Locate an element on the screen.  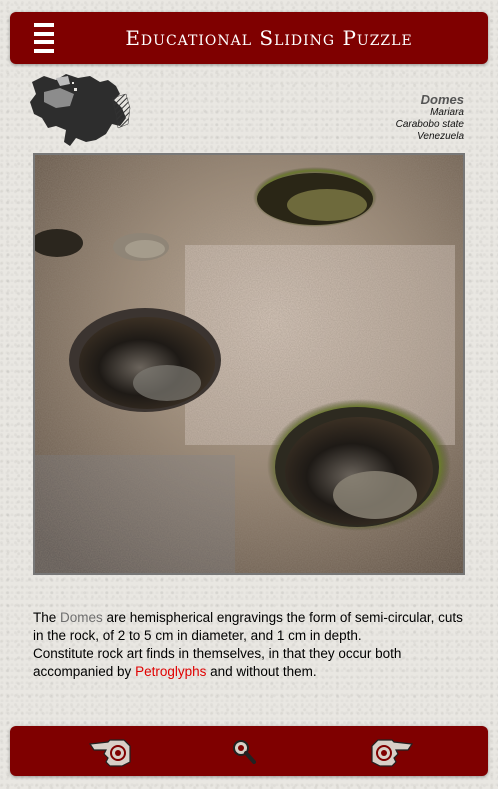
app-title: Educational Sliding Puzzle is located at coordinates (269, 38).